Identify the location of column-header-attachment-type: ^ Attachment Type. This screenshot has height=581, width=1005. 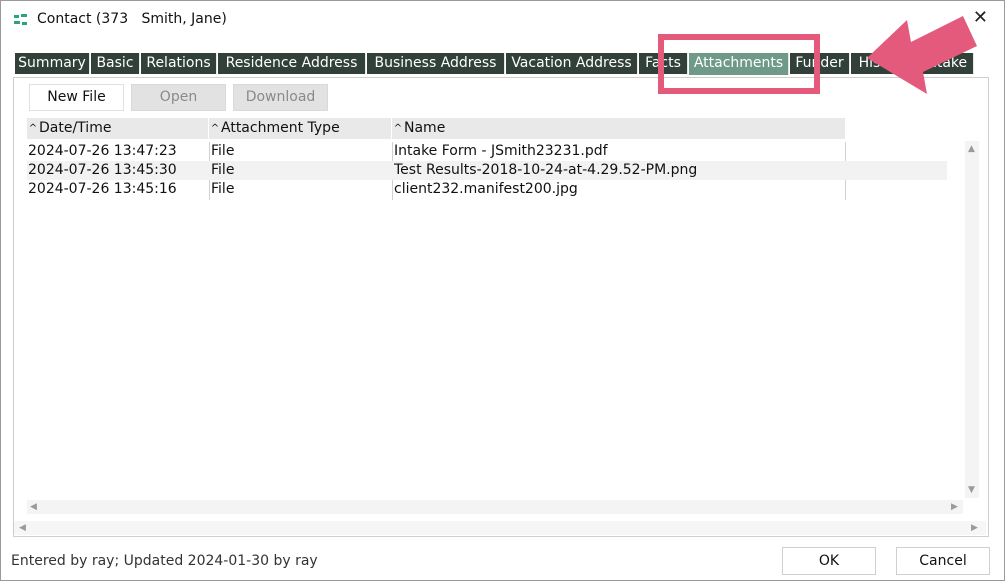
(300, 128).